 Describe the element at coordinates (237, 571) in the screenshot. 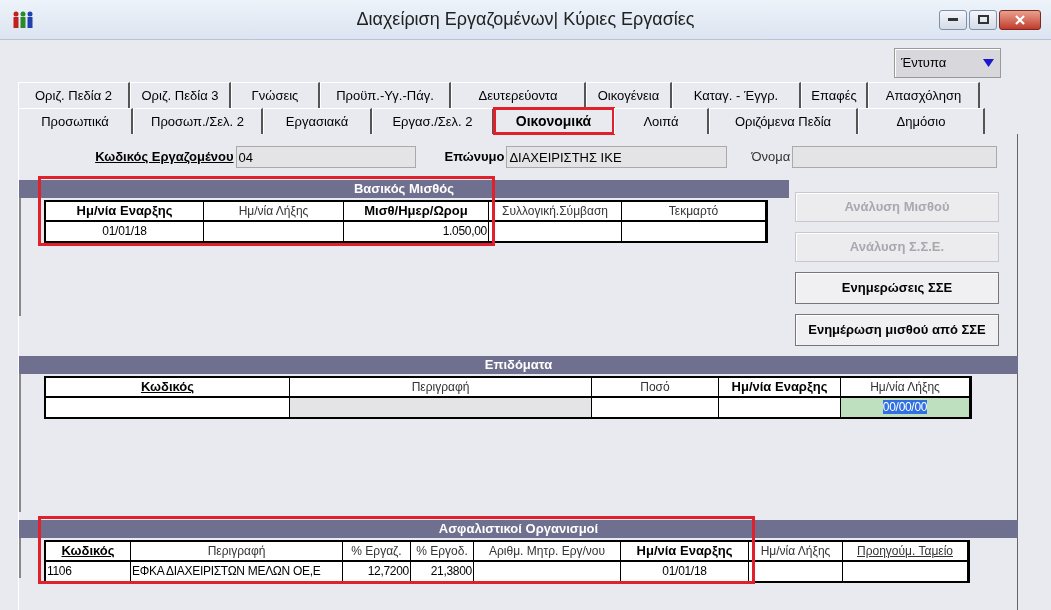

I see `table-cell: ΕΦΚΑ ΔΙΑΧΕΙΡΙΣΤΩΝ ΜΕΛΩΝ ΟΕ,Ε` at that location.